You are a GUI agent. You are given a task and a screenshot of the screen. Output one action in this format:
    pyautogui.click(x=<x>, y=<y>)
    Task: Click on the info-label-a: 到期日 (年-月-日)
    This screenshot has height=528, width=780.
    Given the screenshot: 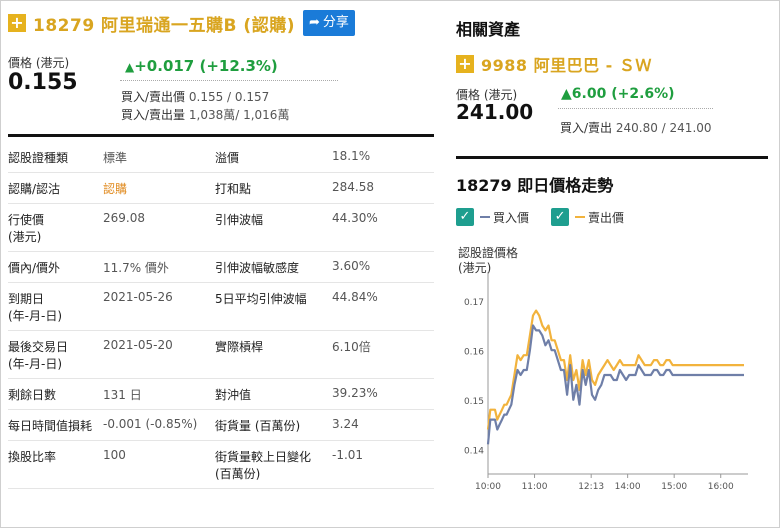 What is the action you would take?
    pyautogui.click(x=55, y=306)
    